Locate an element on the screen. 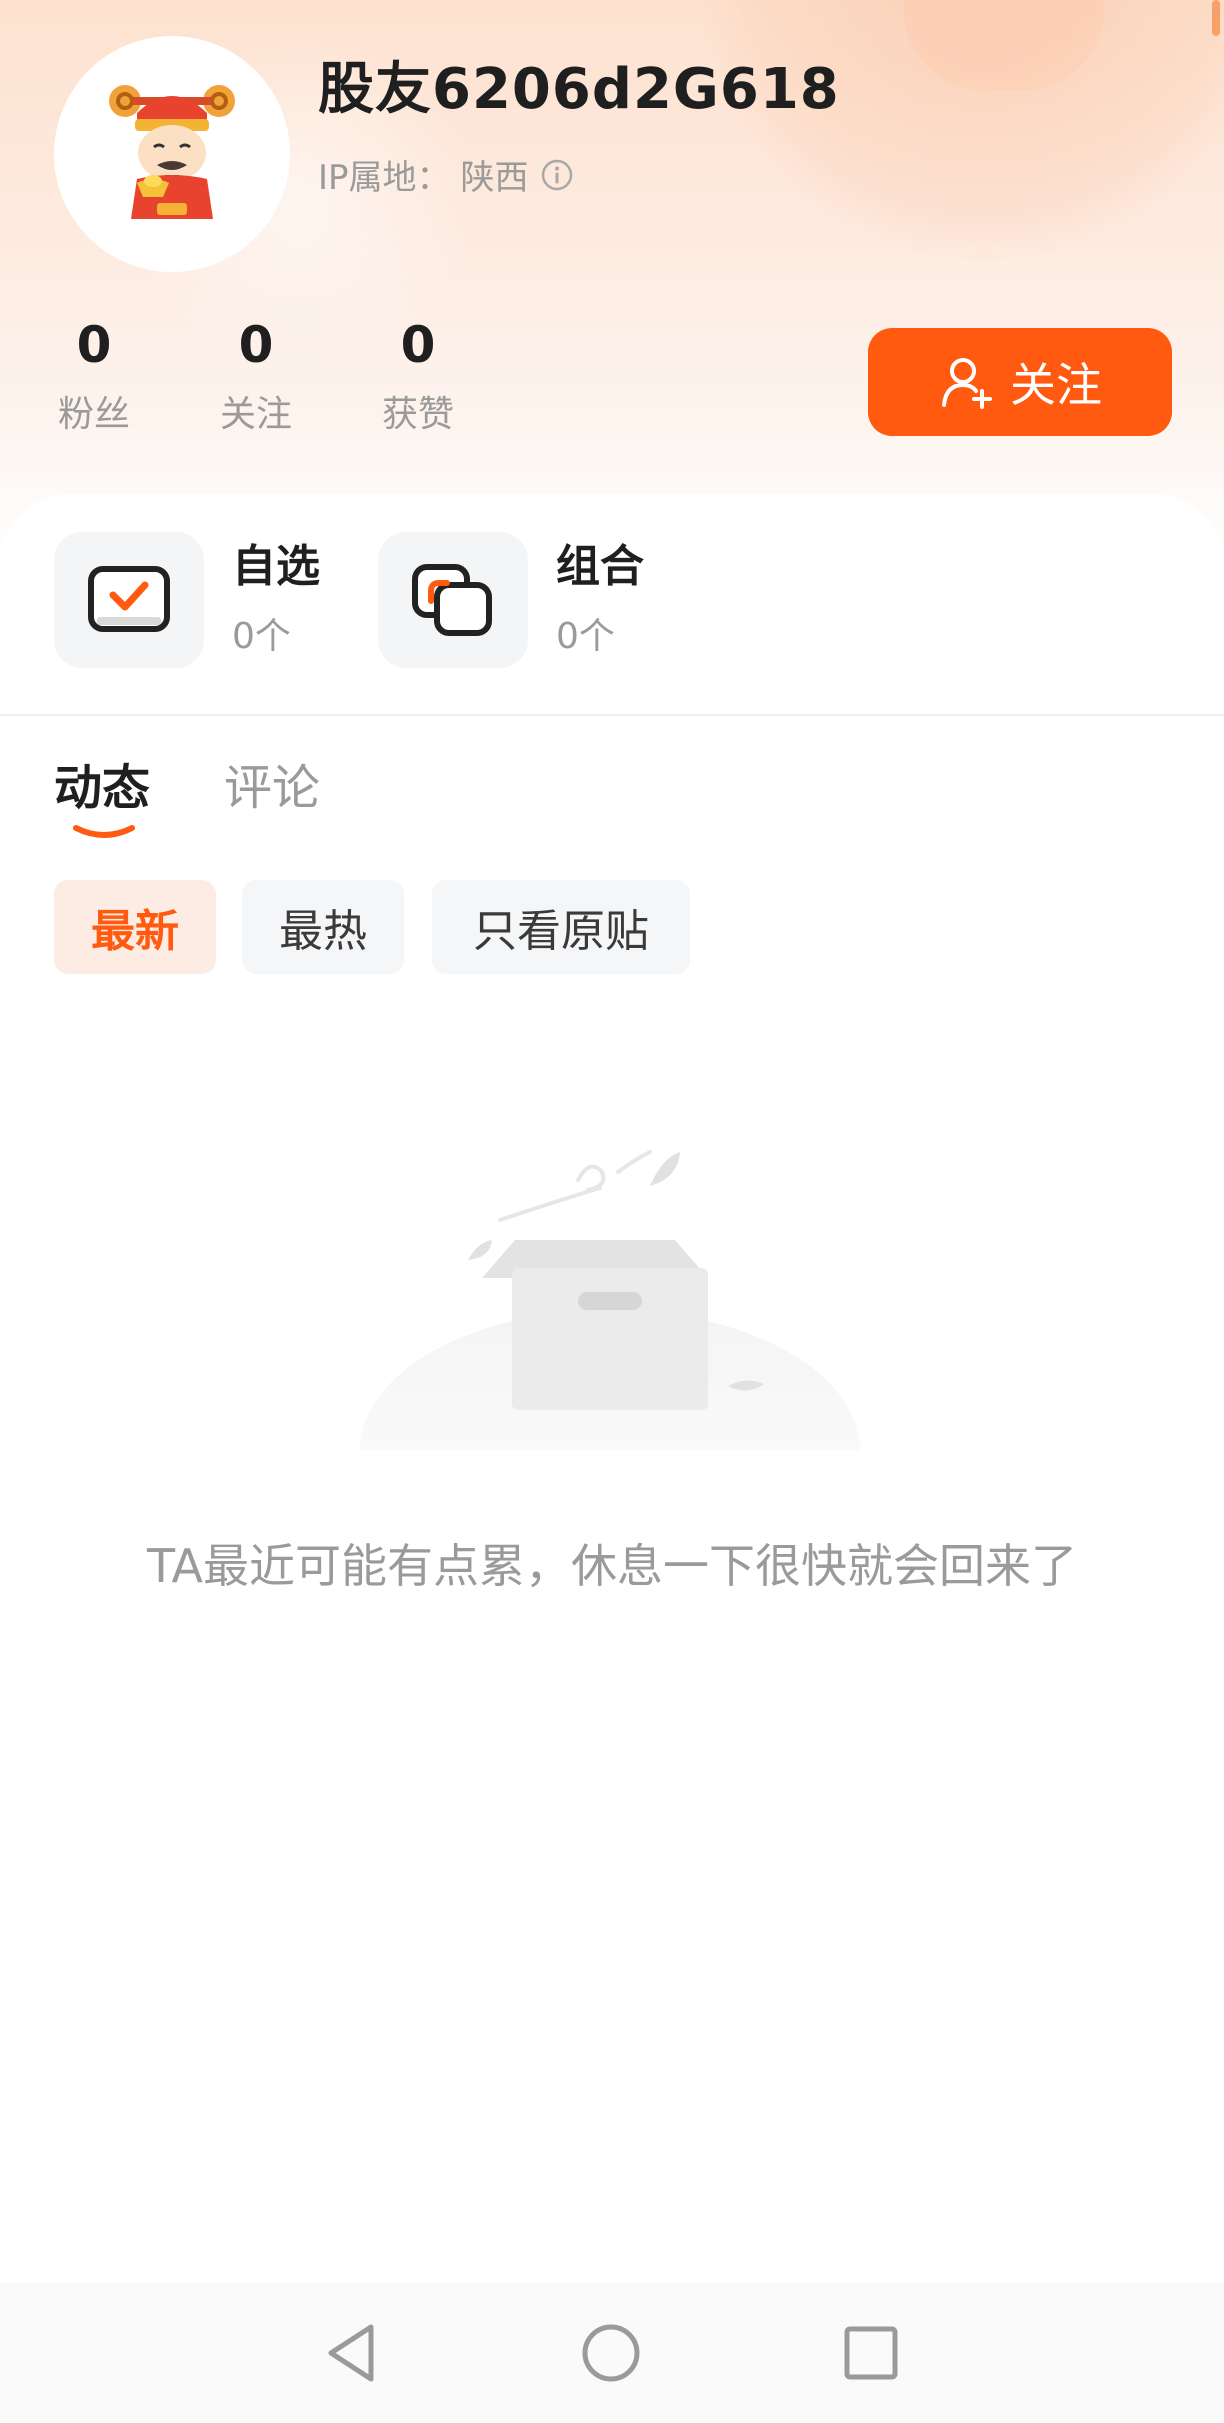 This screenshot has height=2423, width=1224. ip-label: IP属地： is located at coordinates (384, 178).